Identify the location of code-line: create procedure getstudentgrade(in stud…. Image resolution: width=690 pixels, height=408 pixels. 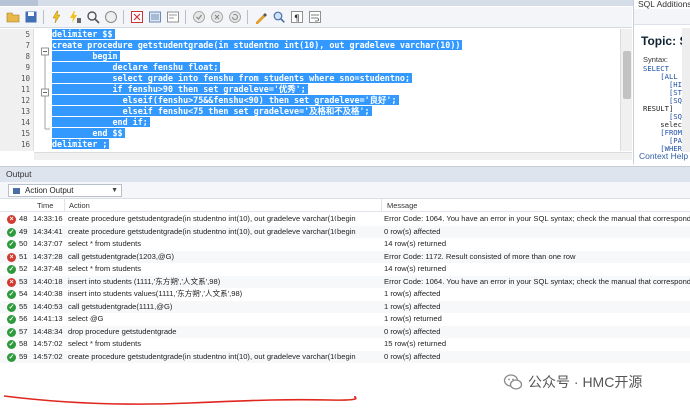
(257, 45).